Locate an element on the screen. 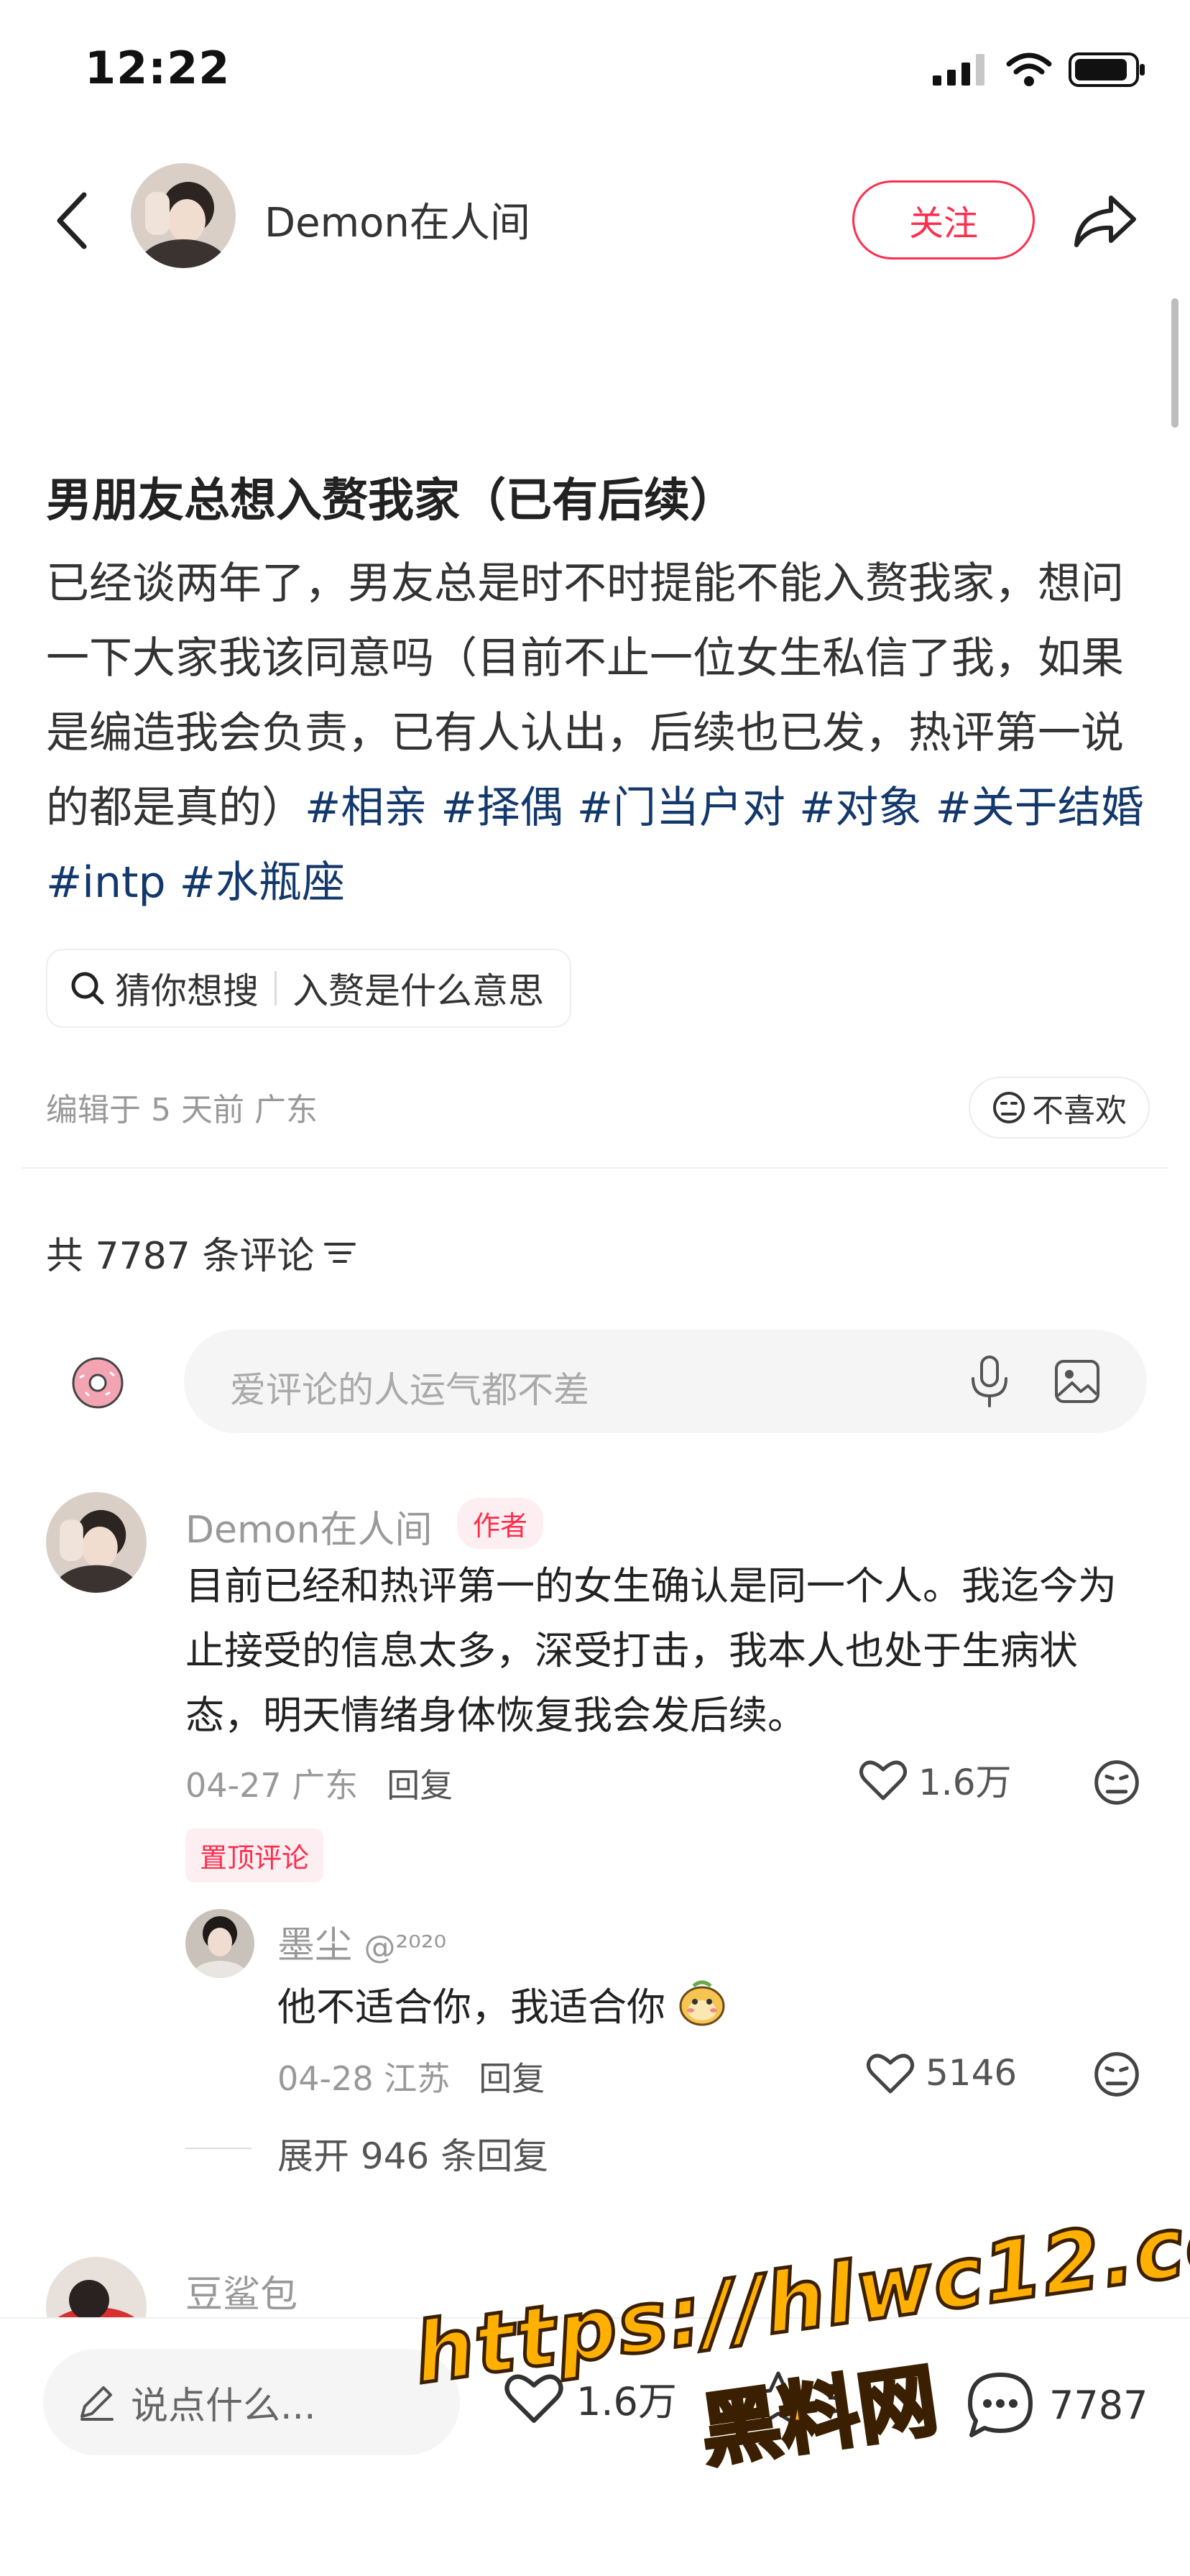 This screenshot has width=1190, height=2576. edit-info: 编辑于 5 天前 广东 is located at coordinates (182, 1110).